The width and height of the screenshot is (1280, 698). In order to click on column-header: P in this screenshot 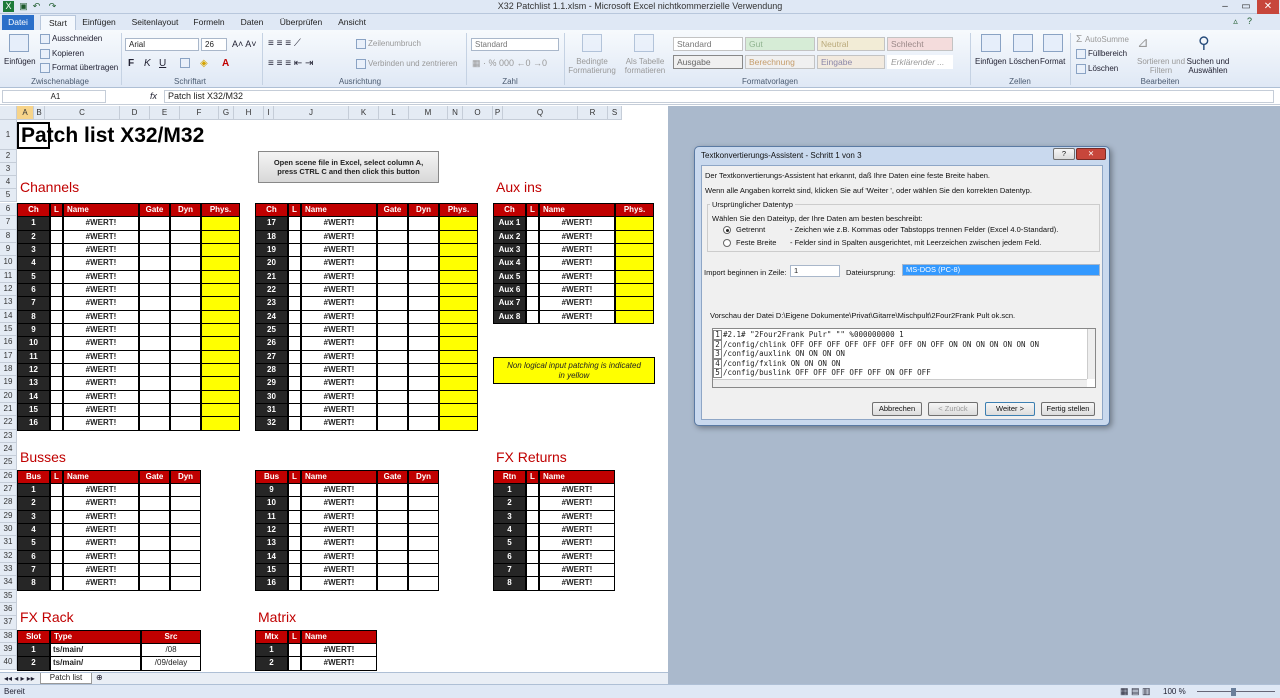, I will do `click(498, 113)`.